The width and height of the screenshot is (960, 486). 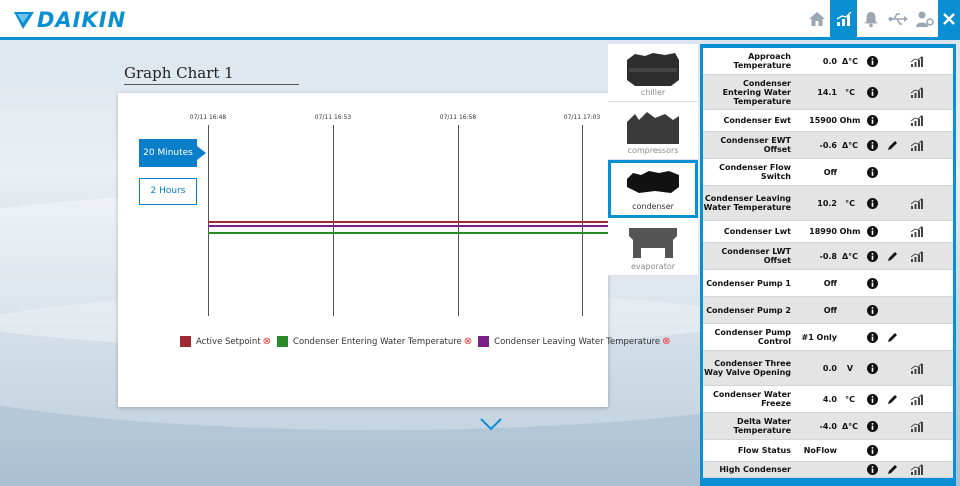 What do you see at coordinates (757, 120) in the screenshot?
I see `parameter-name: Condenser Ewt` at bounding box center [757, 120].